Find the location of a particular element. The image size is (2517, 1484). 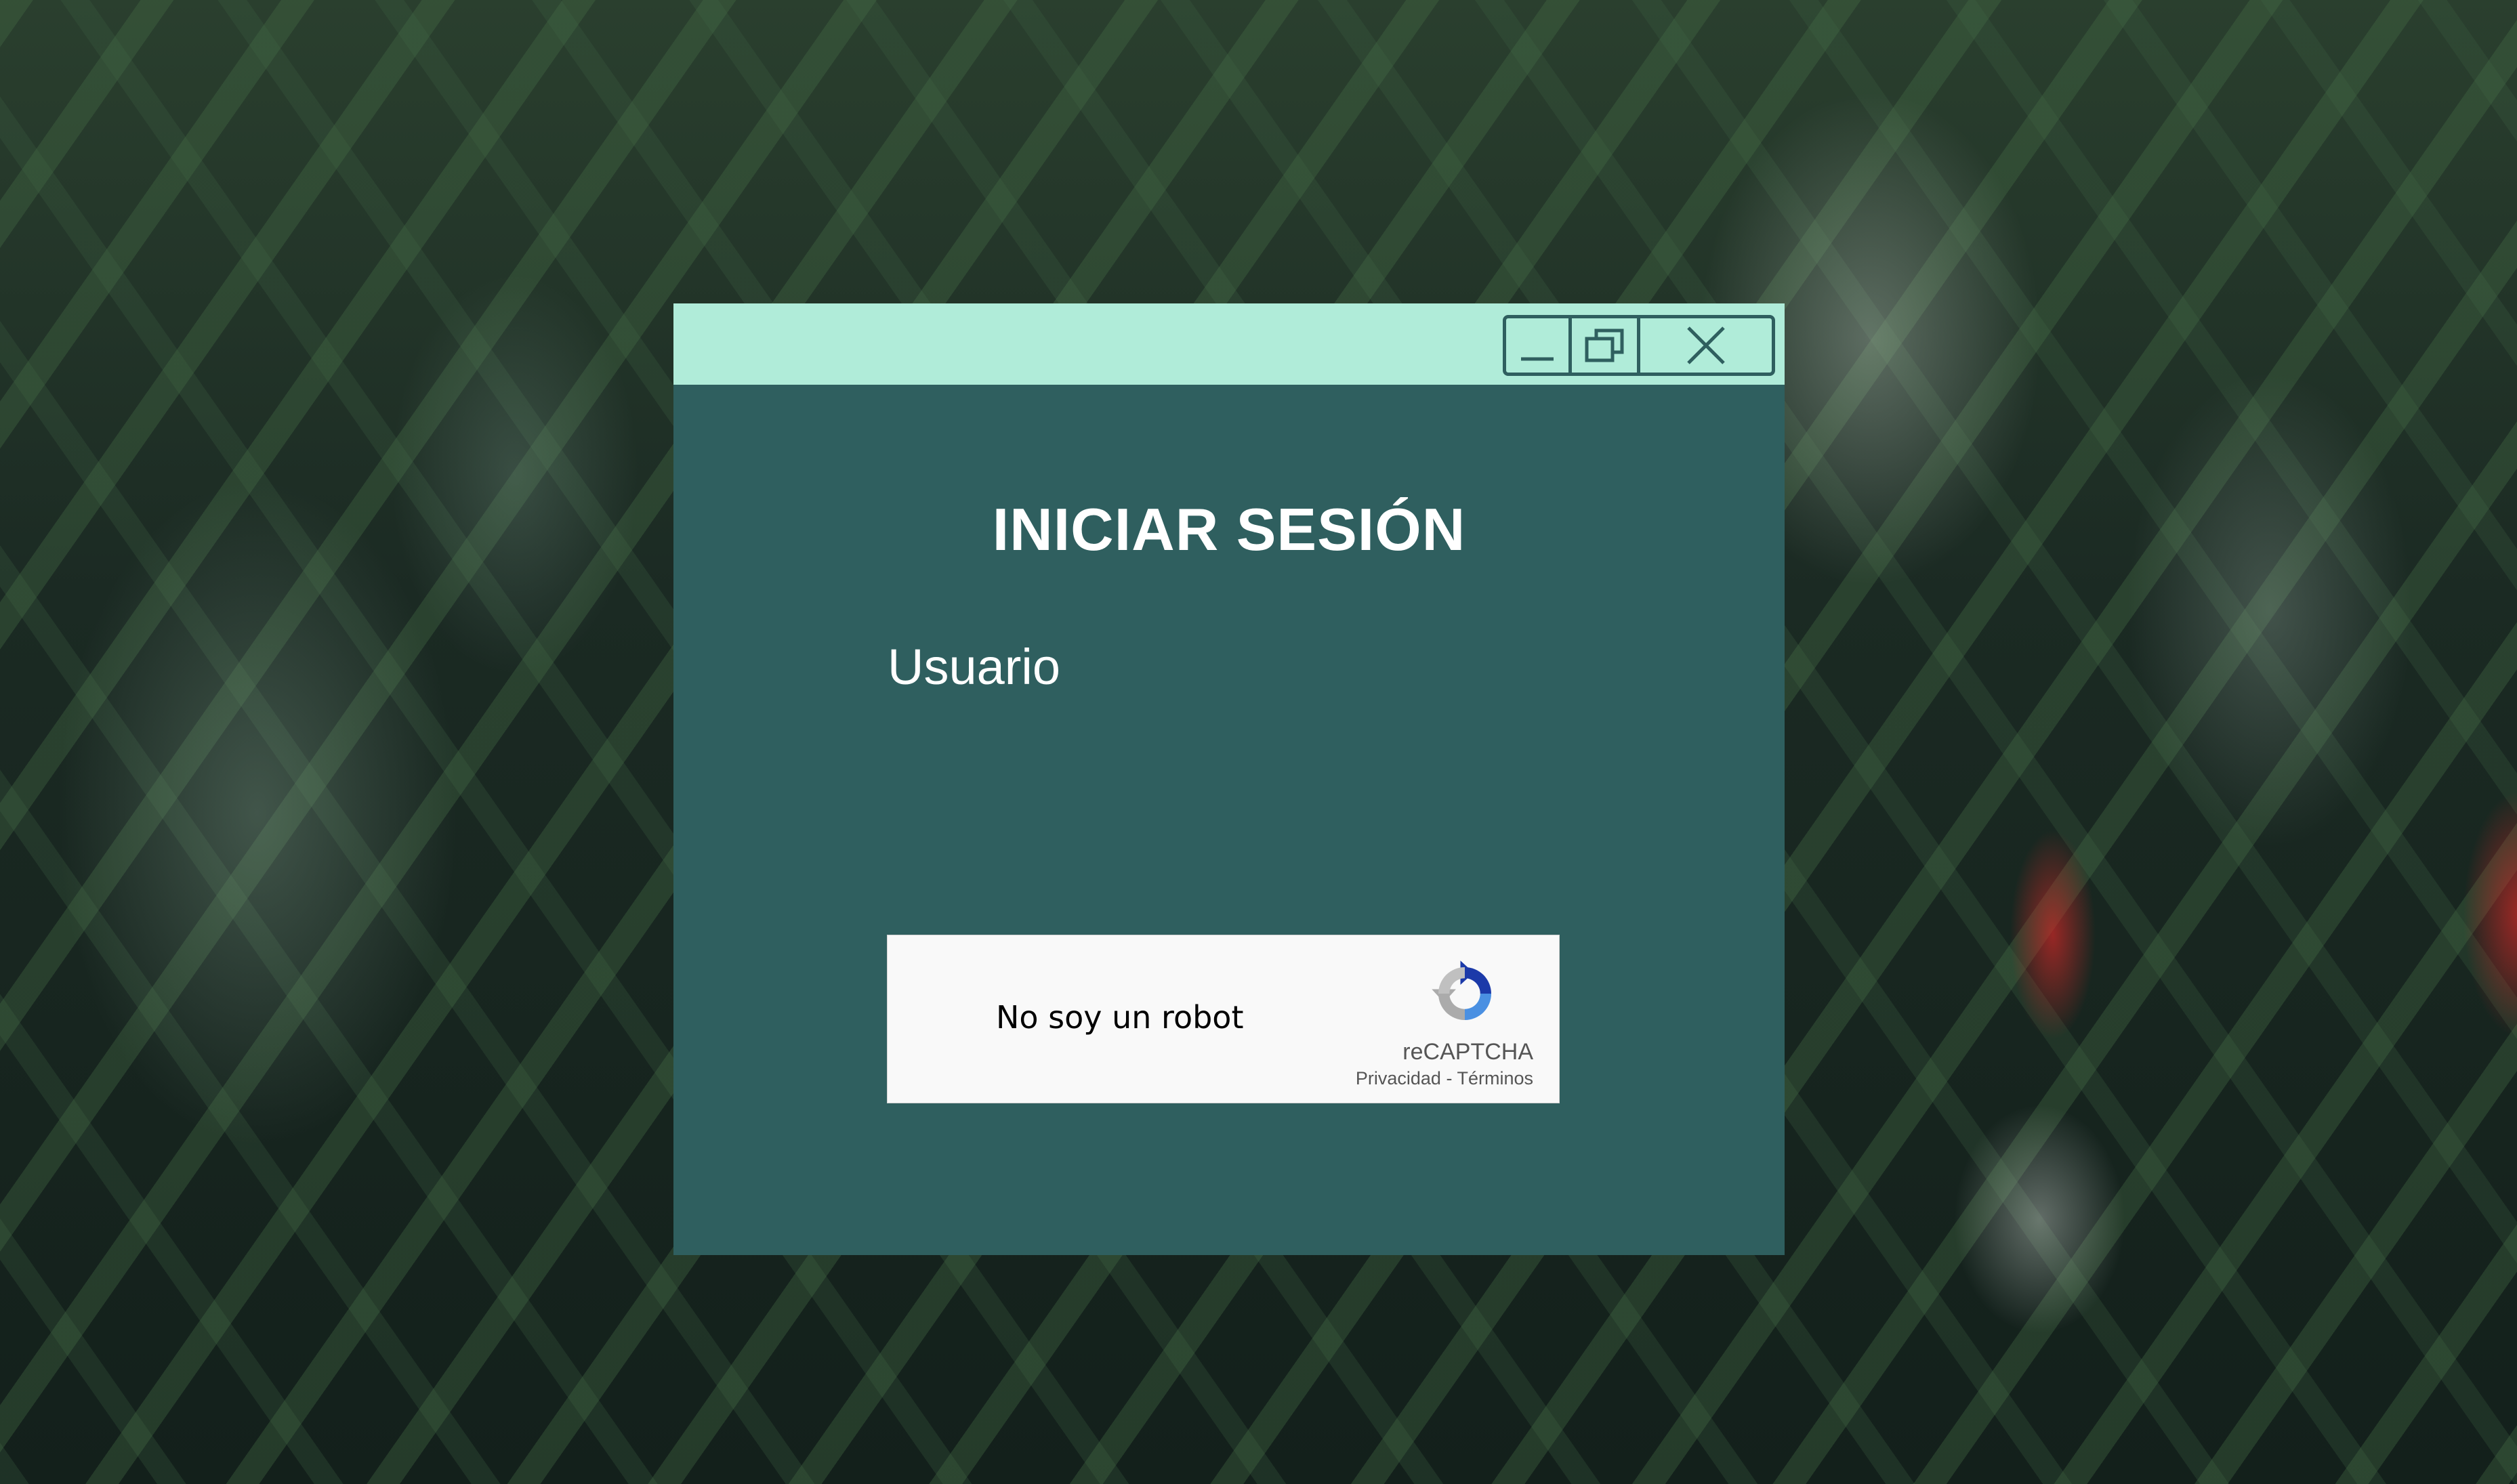

username-label: Usuario is located at coordinates (974, 667).